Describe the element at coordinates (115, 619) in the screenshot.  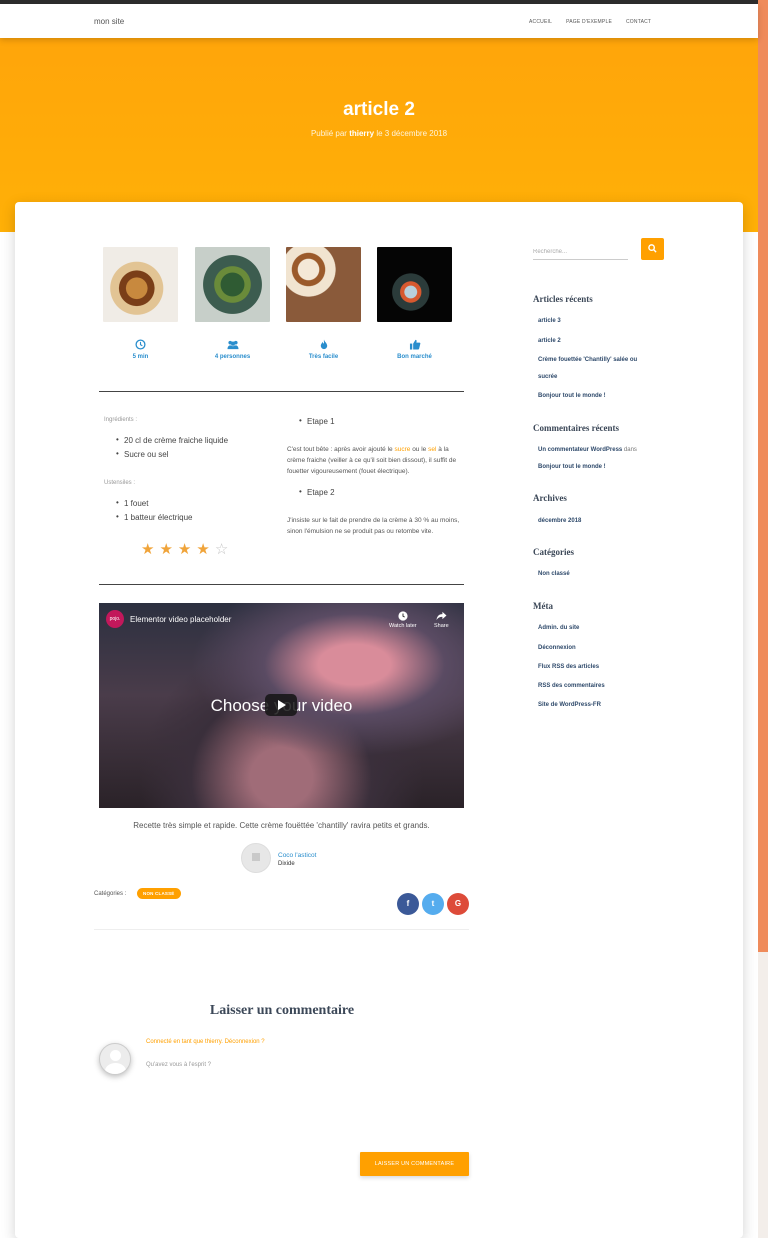
I see `video-channel-logo: pojo.` at that location.